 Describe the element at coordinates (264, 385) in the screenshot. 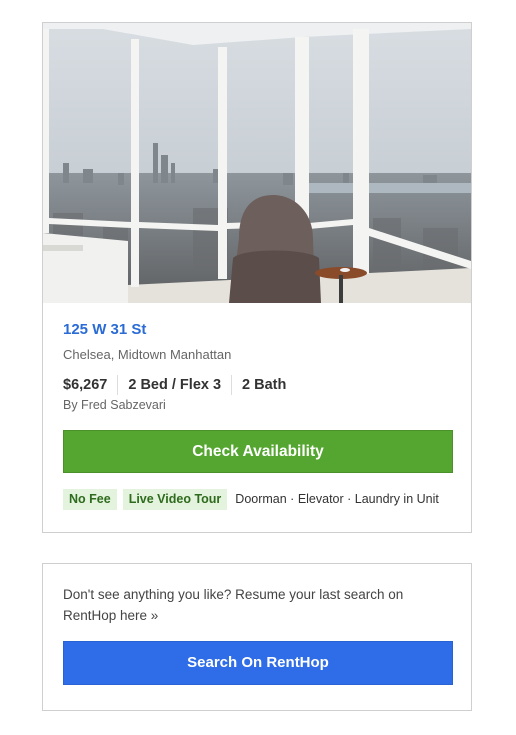

I see `listing-baths: 2 Bath` at that location.